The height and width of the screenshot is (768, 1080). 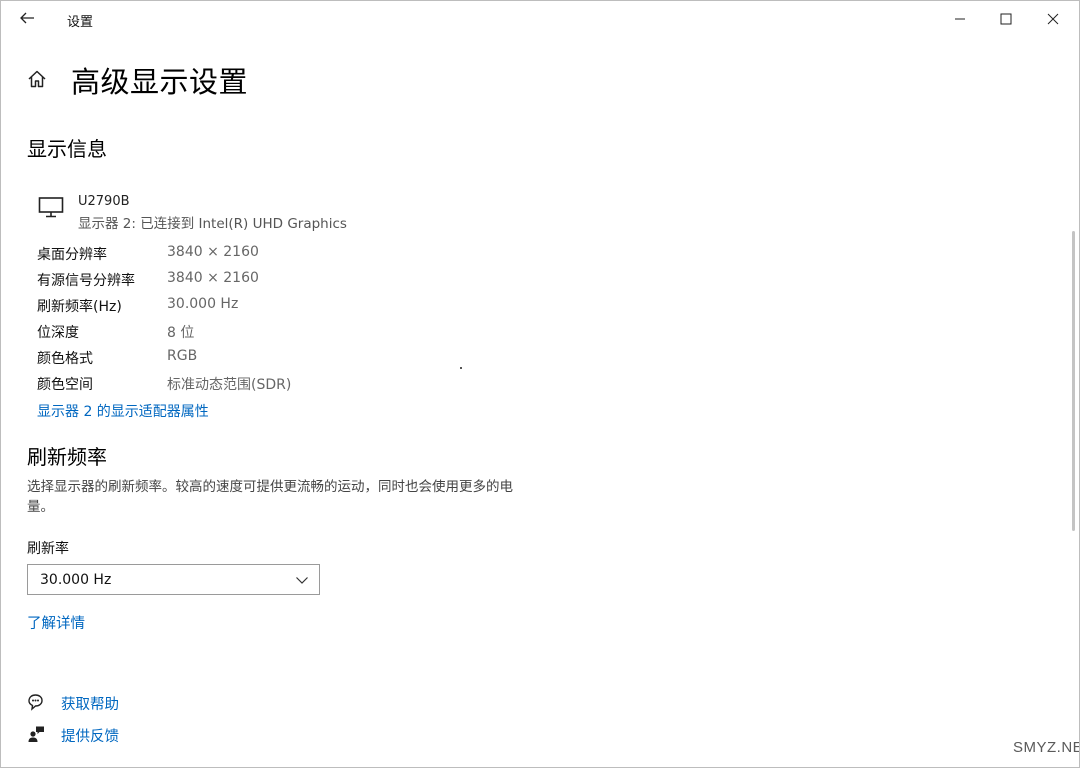 I want to click on give-feedback-link: 提供反馈, so click(x=97, y=735).